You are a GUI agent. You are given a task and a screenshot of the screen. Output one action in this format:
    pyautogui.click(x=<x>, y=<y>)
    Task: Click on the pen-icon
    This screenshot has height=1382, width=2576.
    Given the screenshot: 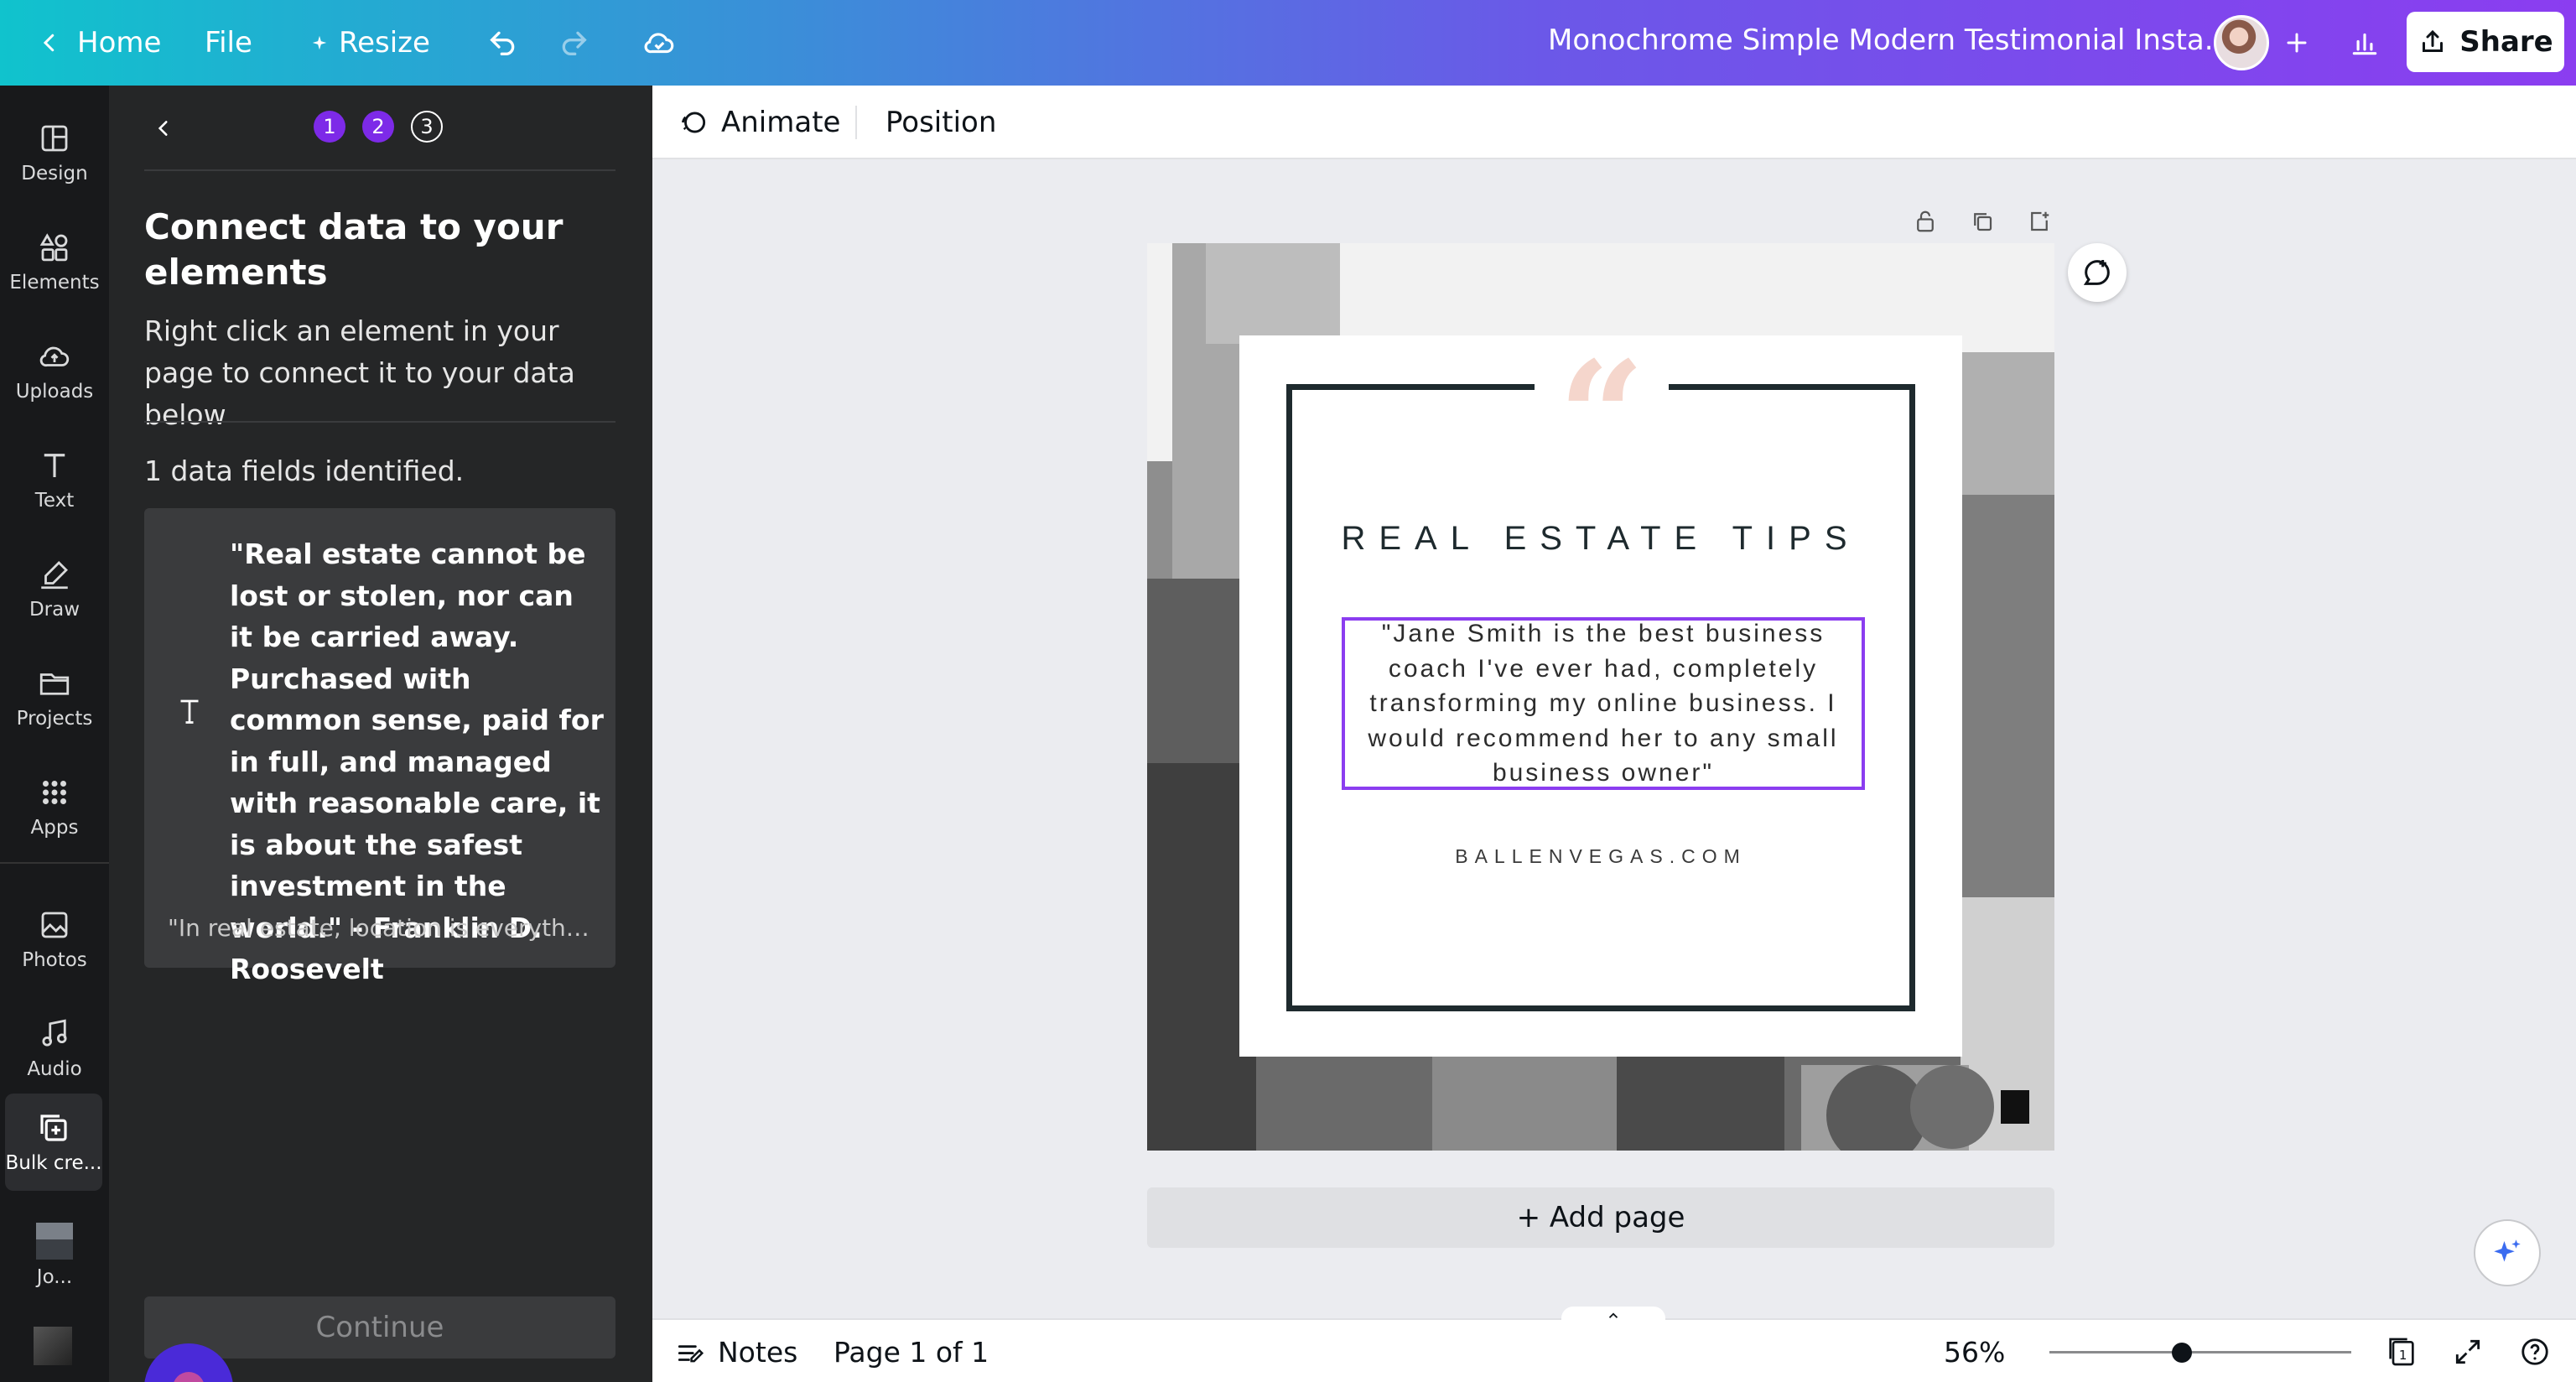 What is the action you would take?
    pyautogui.click(x=54, y=575)
    